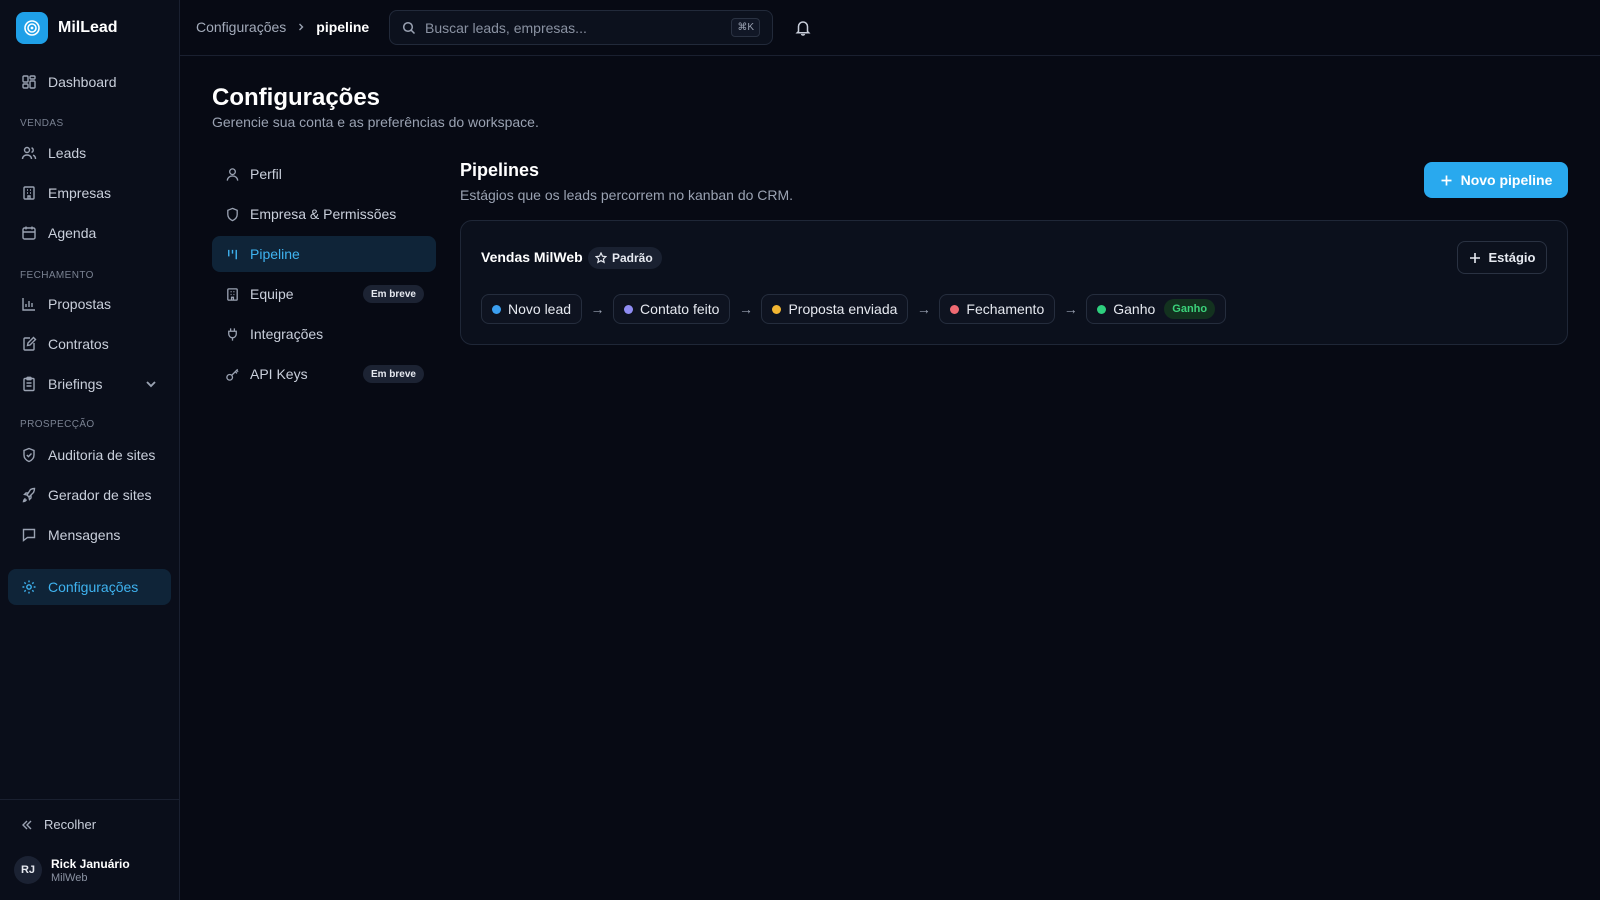 The height and width of the screenshot is (900, 1600). Describe the element at coordinates (745, 27) in the screenshot. I see `search-shortcut: ⌘K` at that location.